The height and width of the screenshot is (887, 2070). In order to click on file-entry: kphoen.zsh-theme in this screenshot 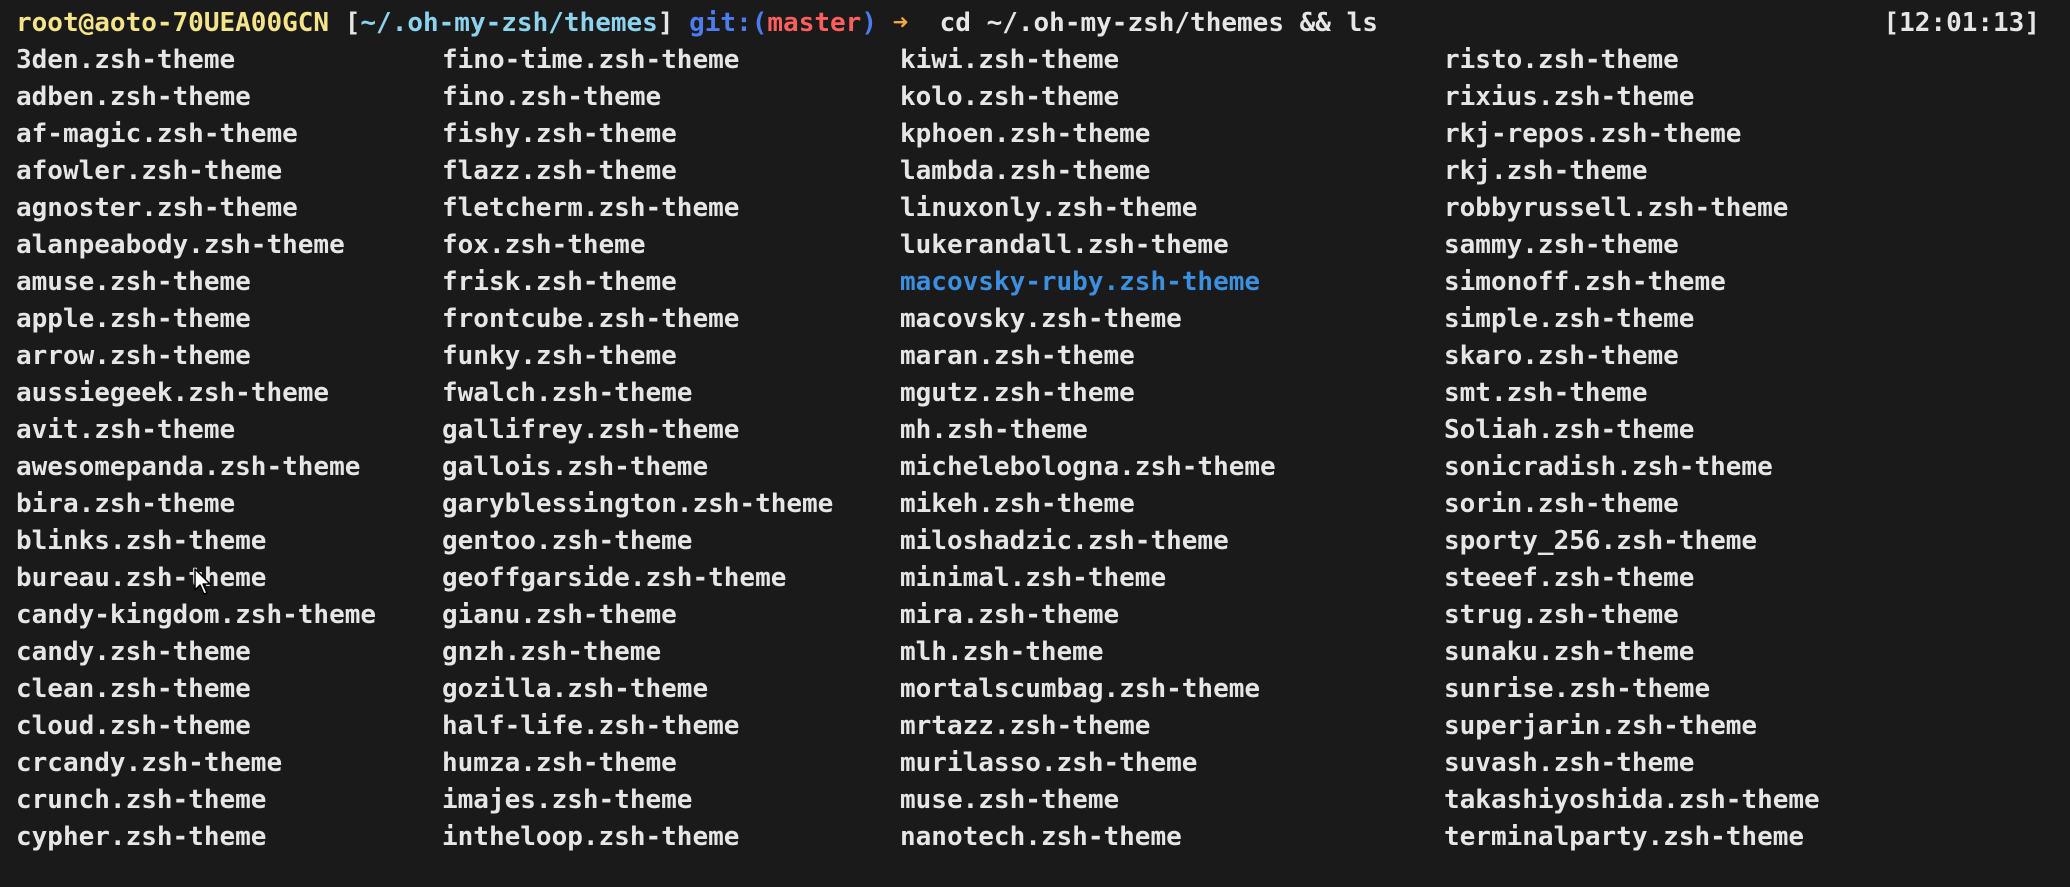, I will do `click(1025, 134)`.